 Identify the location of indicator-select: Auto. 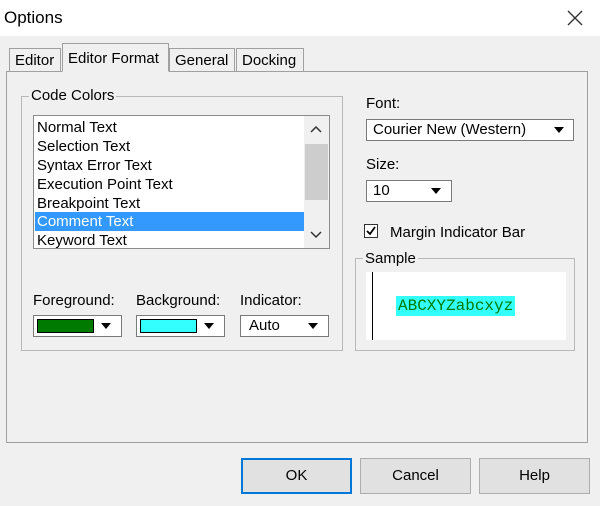
(284, 326).